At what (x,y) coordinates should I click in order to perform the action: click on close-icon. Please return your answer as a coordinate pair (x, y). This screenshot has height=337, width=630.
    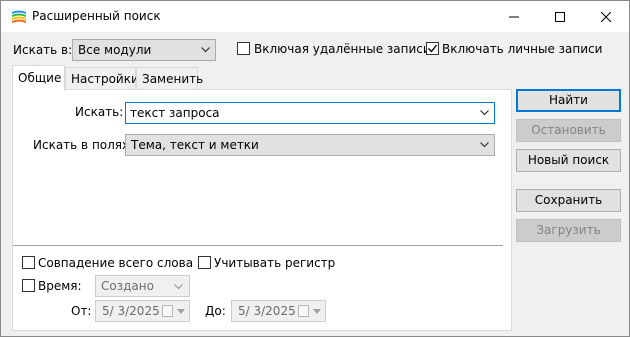
    Looking at the image, I should click on (606, 16).